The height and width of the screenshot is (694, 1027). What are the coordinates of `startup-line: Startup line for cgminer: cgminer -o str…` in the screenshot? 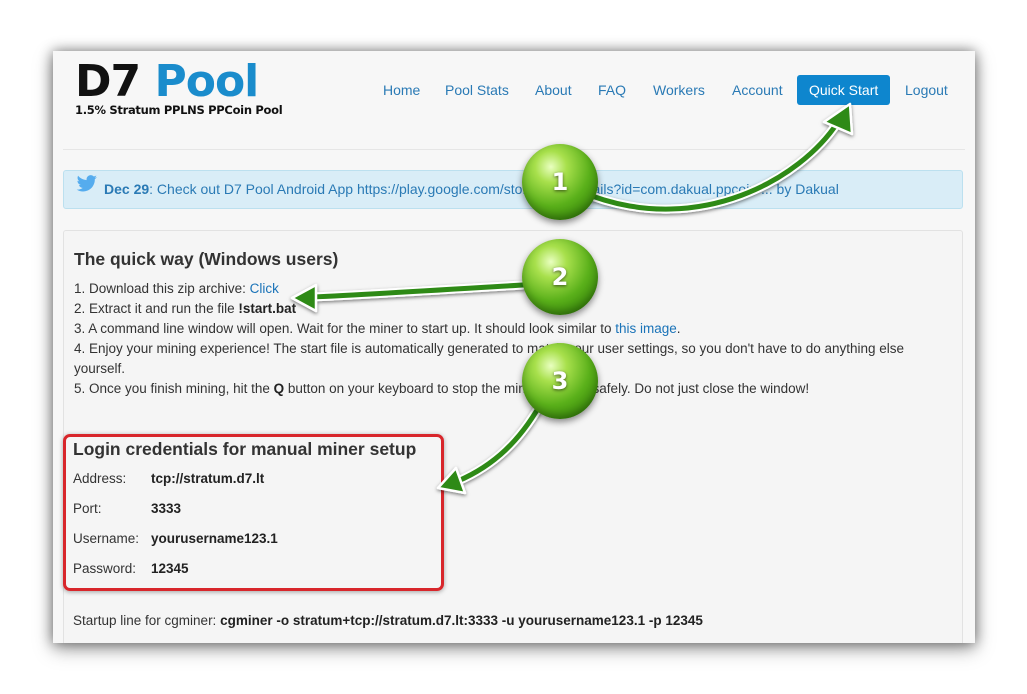 It's located at (388, 620).